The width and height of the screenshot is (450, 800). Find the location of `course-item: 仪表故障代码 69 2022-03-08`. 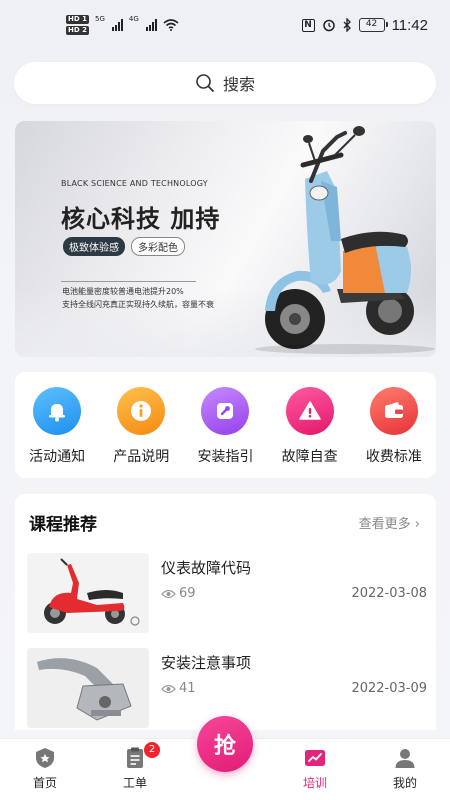

course-item: 仪表故障代码 69 2022-03-08 is located at coordinates (227, 593).